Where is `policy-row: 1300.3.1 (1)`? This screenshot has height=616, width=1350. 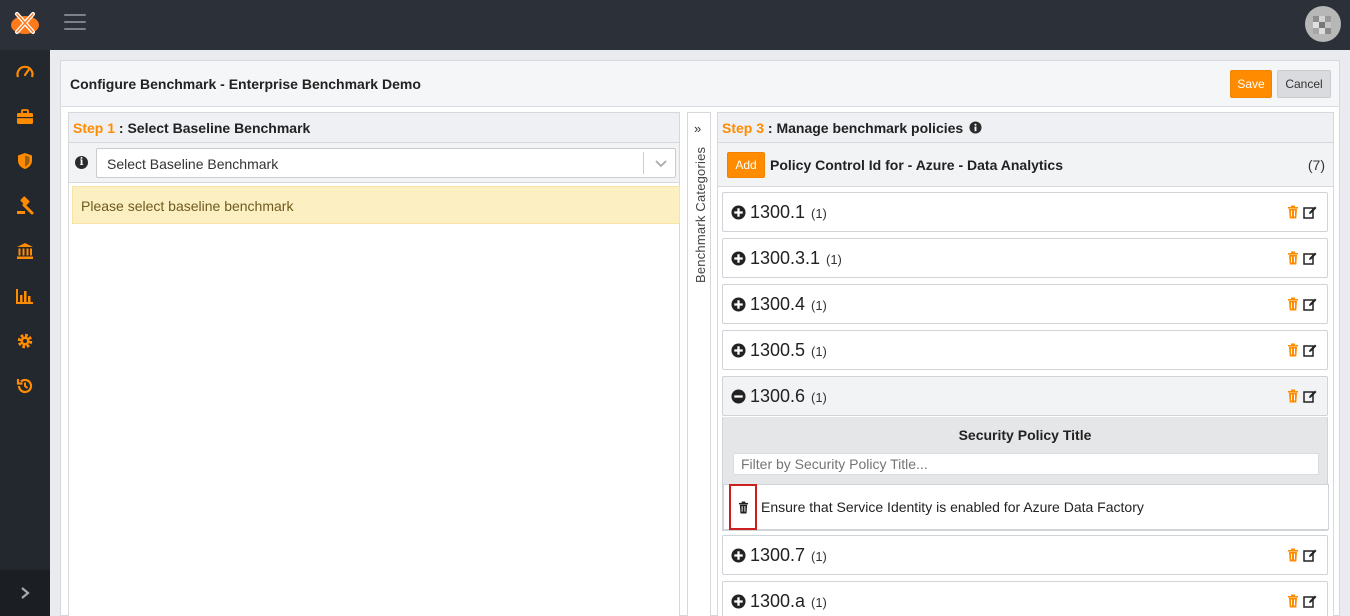 policy-row: 1300.3.1 (1) is located at coordinates (1025, 258).